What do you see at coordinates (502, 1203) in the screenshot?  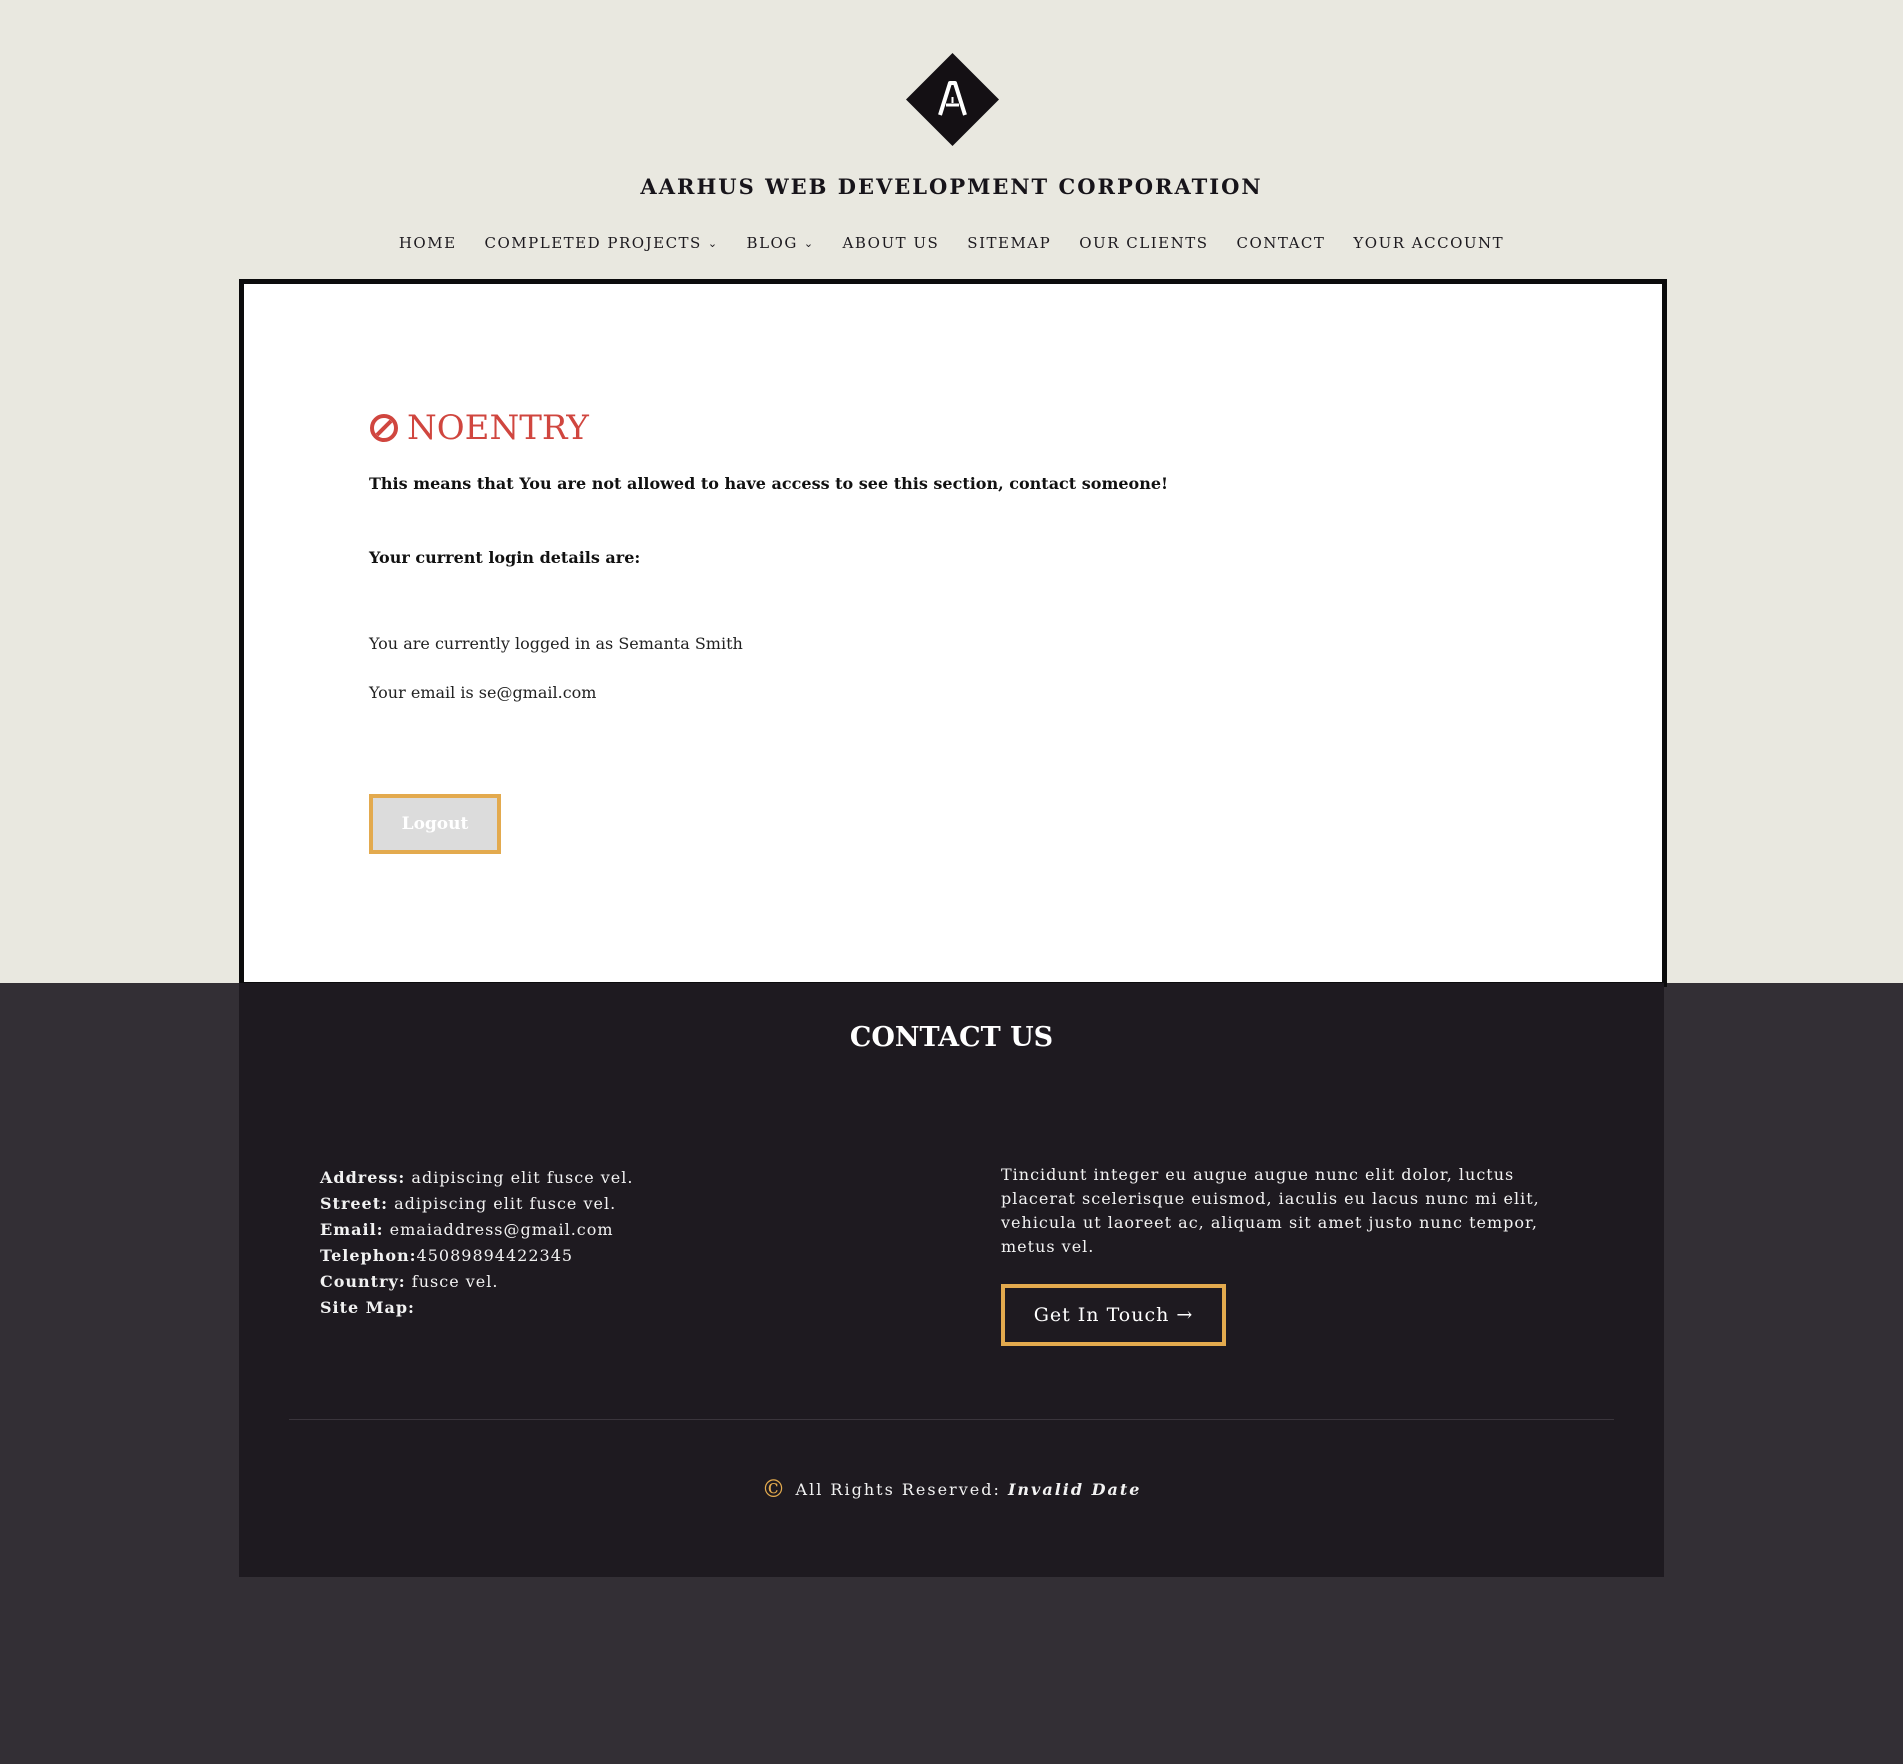 I see `street-value: adipiscing elit fusce vel.` at bounding box center [502, 1203].